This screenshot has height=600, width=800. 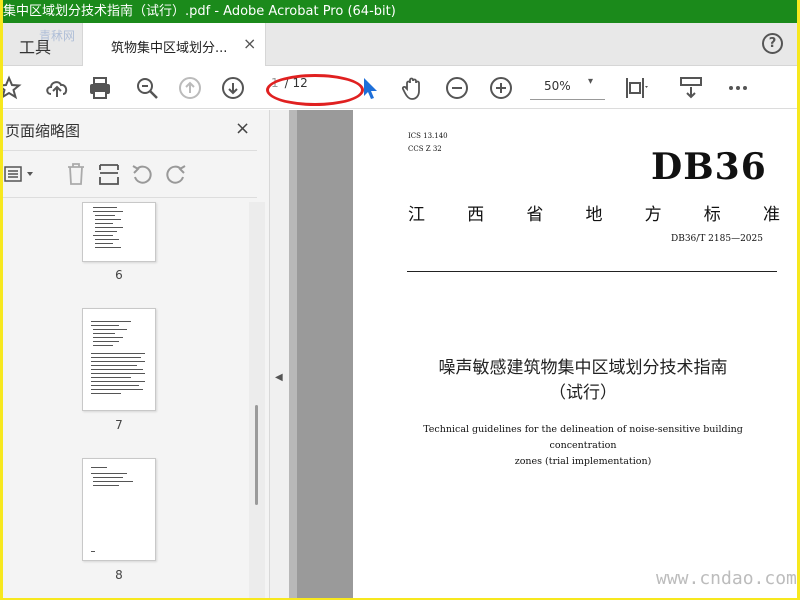 What do you see at coordinates (43, 131) in the screenshot?
I see `panel-title: 页面缩略图` at bounding box center [43, 131].